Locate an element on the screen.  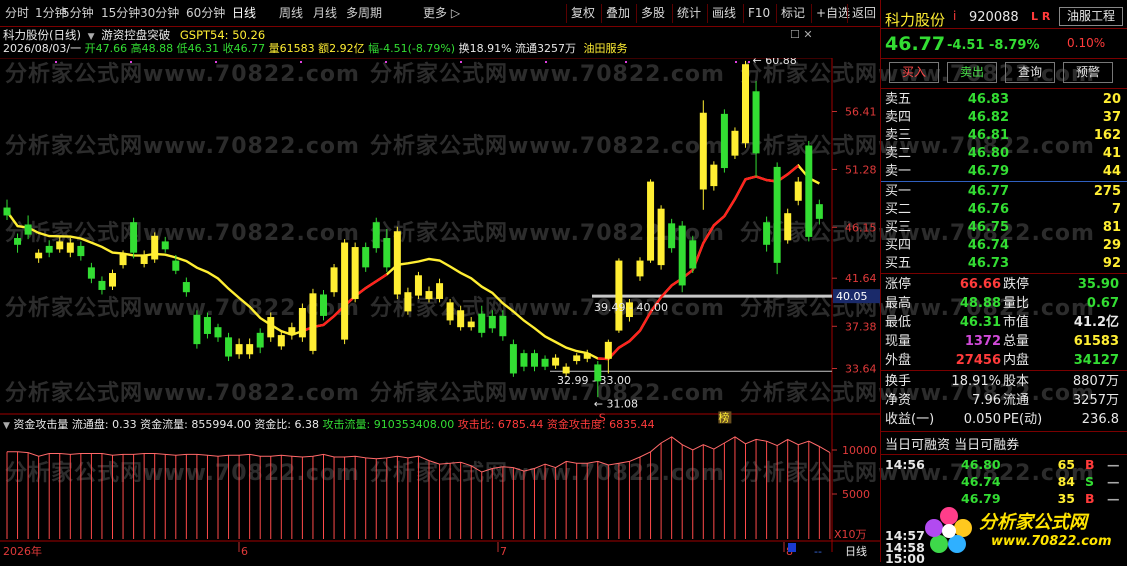
bid-row: 买五 46.73 92 is located at coordinates (1003, 264).